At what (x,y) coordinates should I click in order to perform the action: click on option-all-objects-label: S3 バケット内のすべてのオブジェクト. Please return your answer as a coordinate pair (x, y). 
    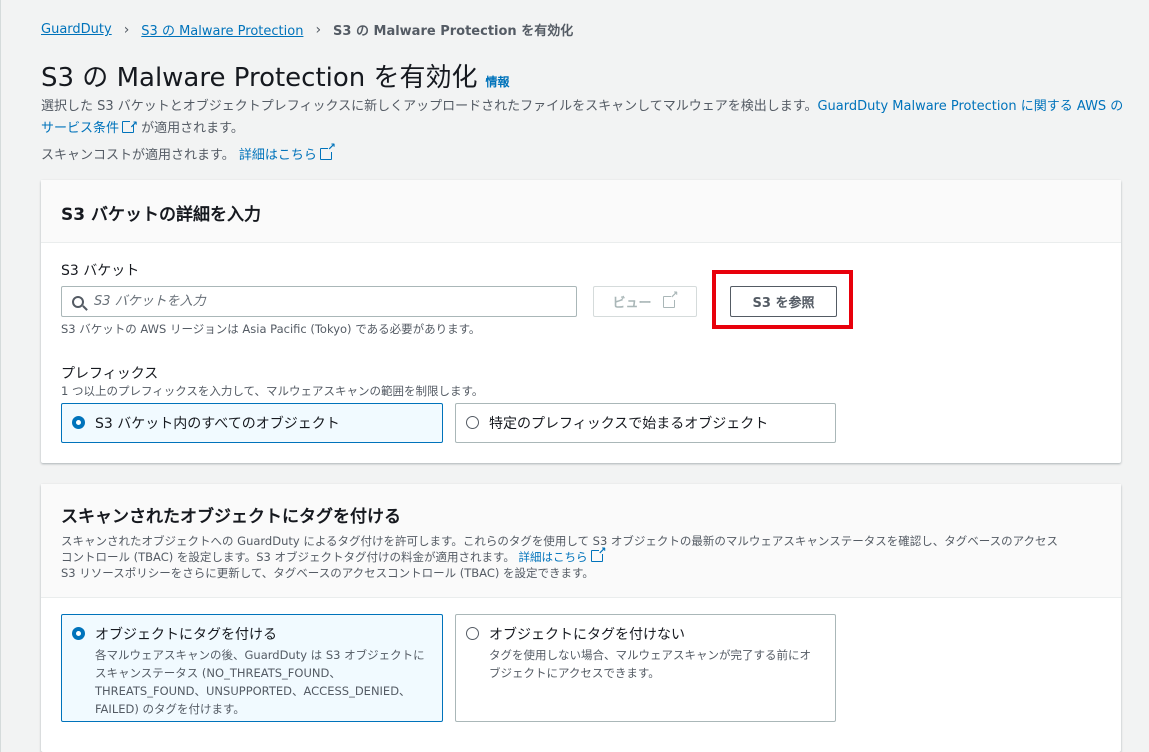
    Looking at the image, I should click on (217, 424).